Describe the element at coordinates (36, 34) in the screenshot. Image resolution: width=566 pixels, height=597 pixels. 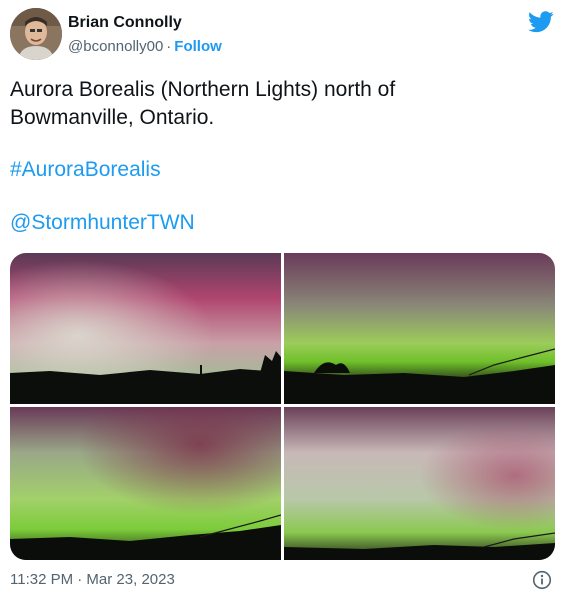
I see `author-avatar` at that location.